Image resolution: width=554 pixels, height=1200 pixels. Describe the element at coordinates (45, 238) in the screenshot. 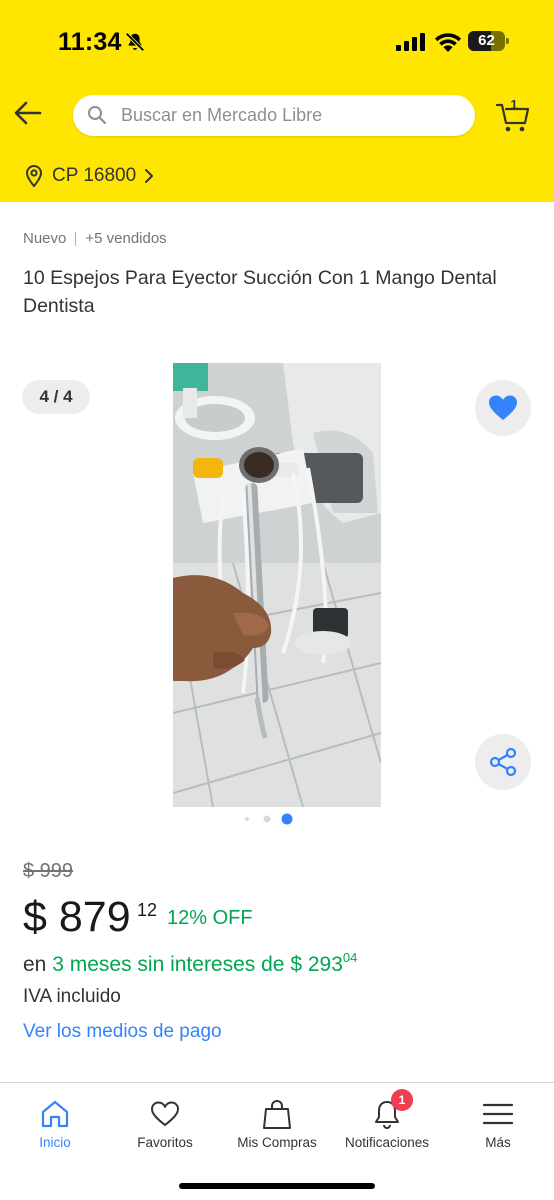

I see `condition-label: Nuevo` at that location.